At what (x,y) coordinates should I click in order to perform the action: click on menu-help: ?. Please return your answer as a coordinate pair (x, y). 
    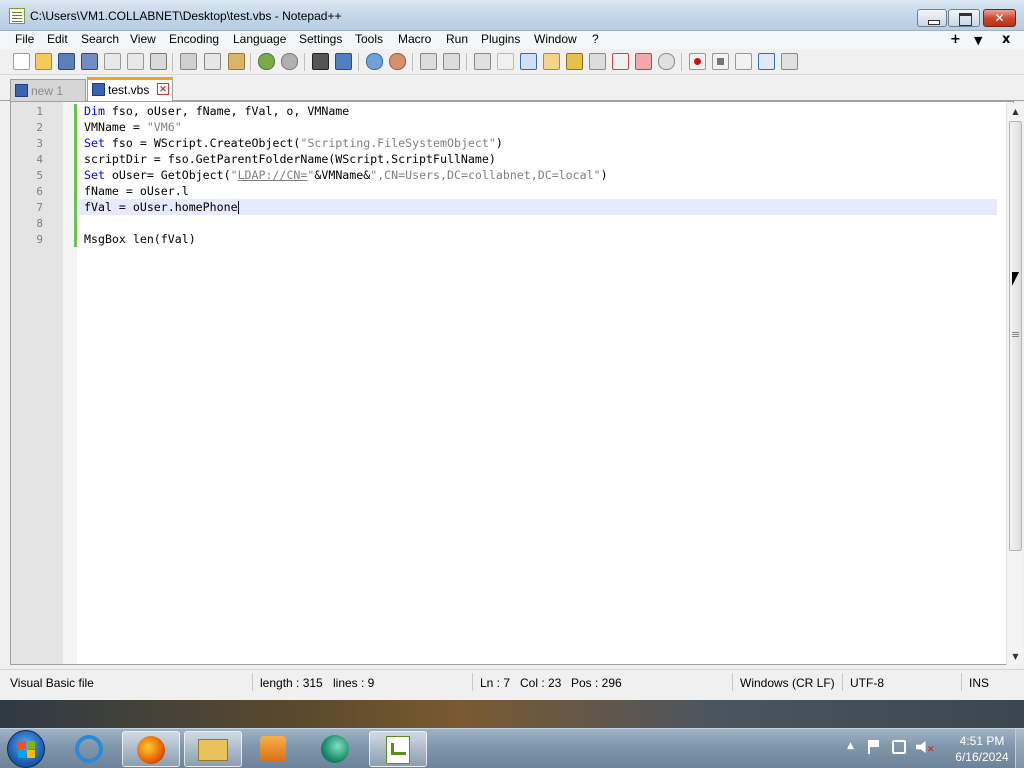
    Looking at the image, I should click on (595, 39).